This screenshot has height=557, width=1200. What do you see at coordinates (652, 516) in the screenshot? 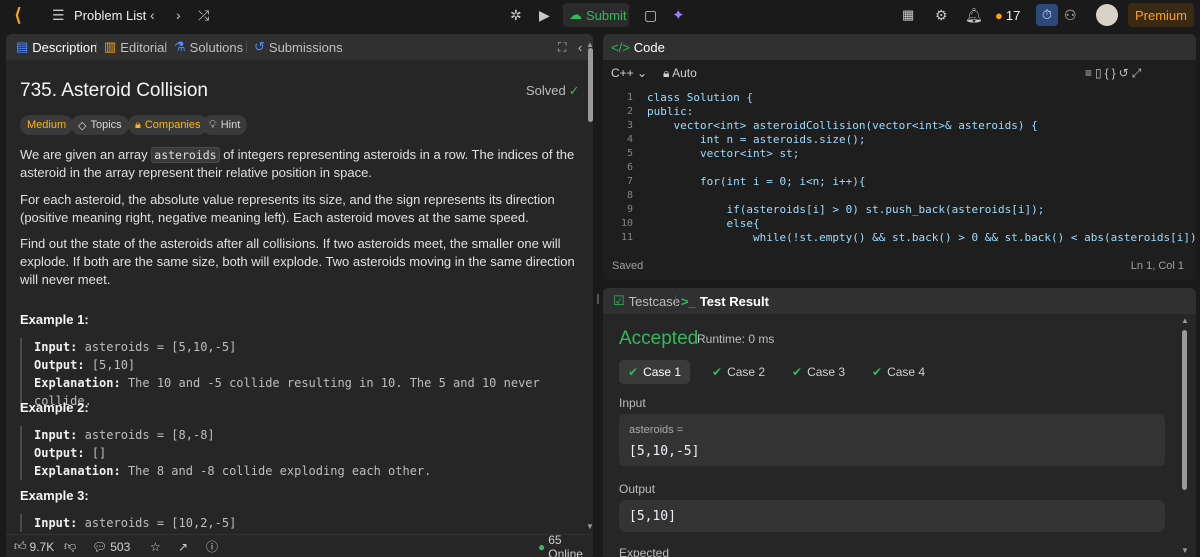
I see `output-value: [5,10]` at bounding box center [652, 516].